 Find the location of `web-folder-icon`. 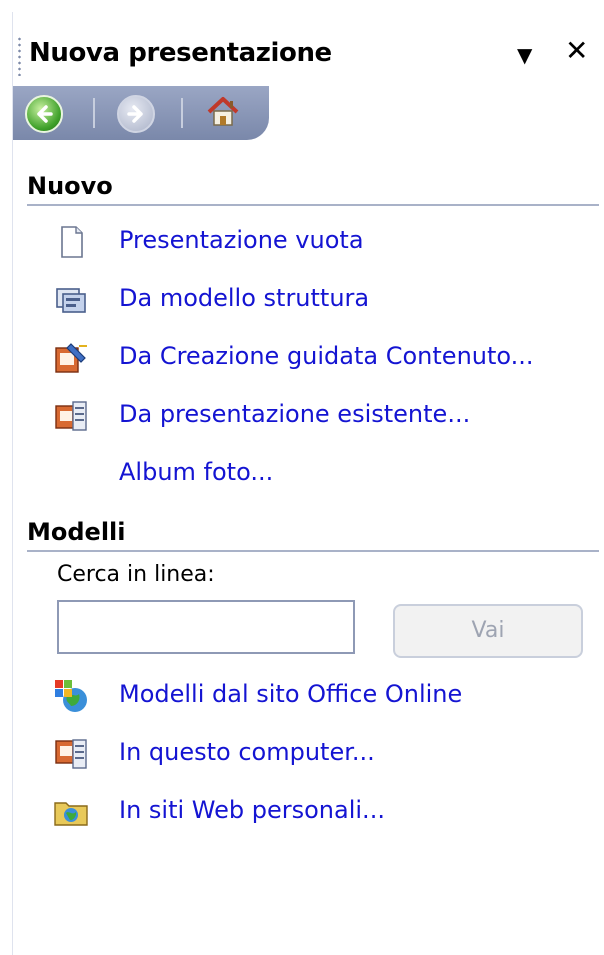

web-folder-icon is located at coordinates (71, 812).